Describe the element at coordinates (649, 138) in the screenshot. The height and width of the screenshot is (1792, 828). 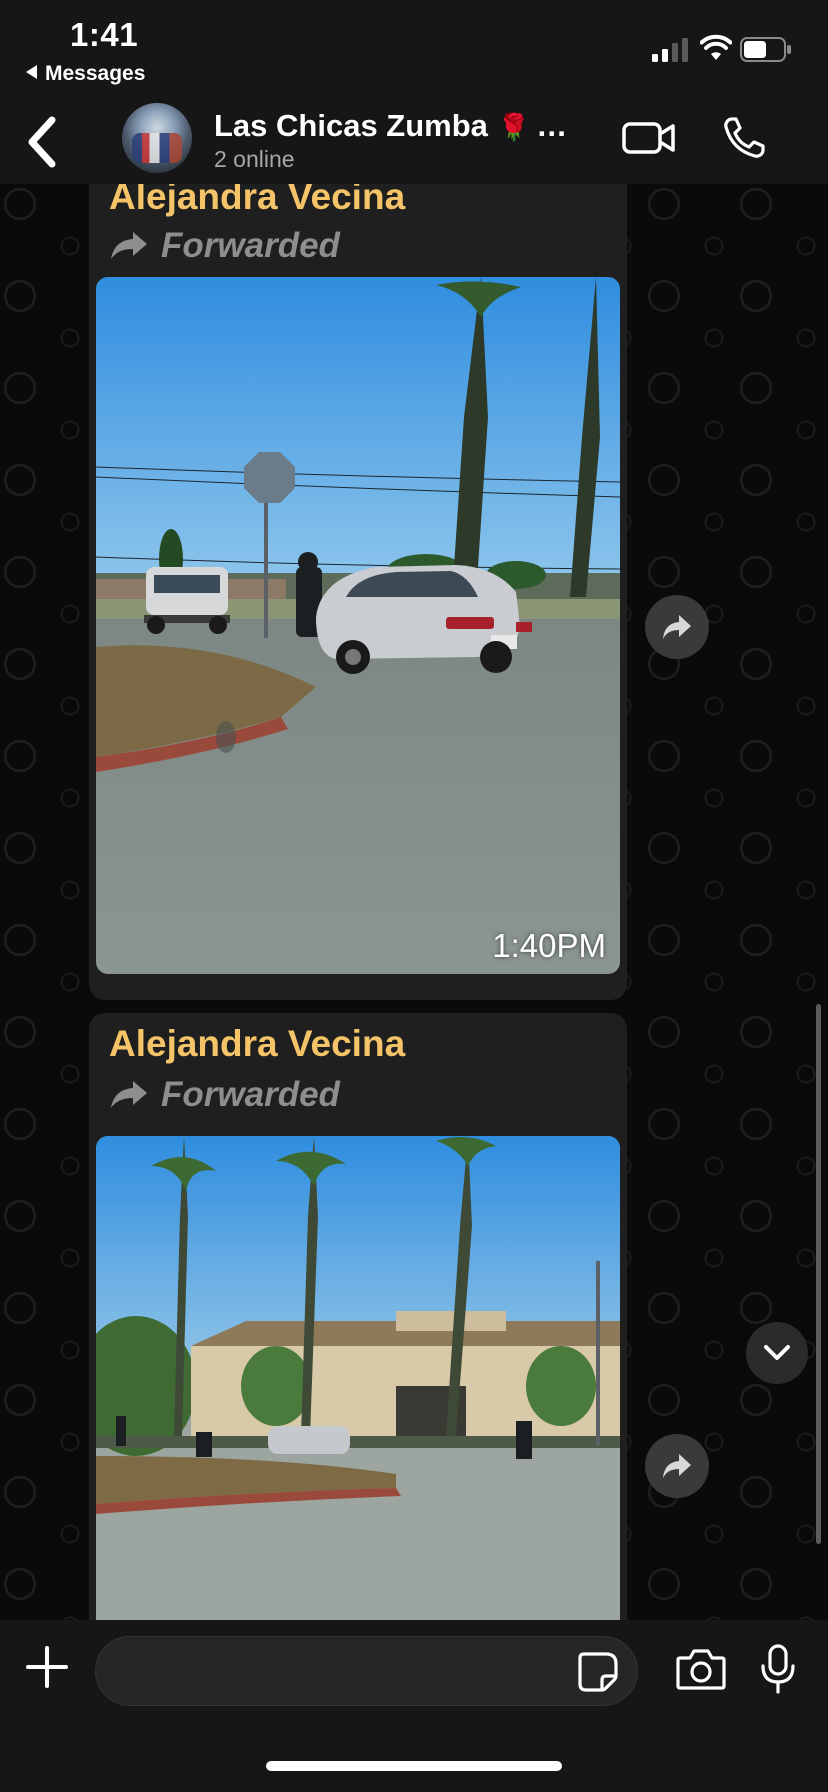
I see `video-call-icon` at that location.